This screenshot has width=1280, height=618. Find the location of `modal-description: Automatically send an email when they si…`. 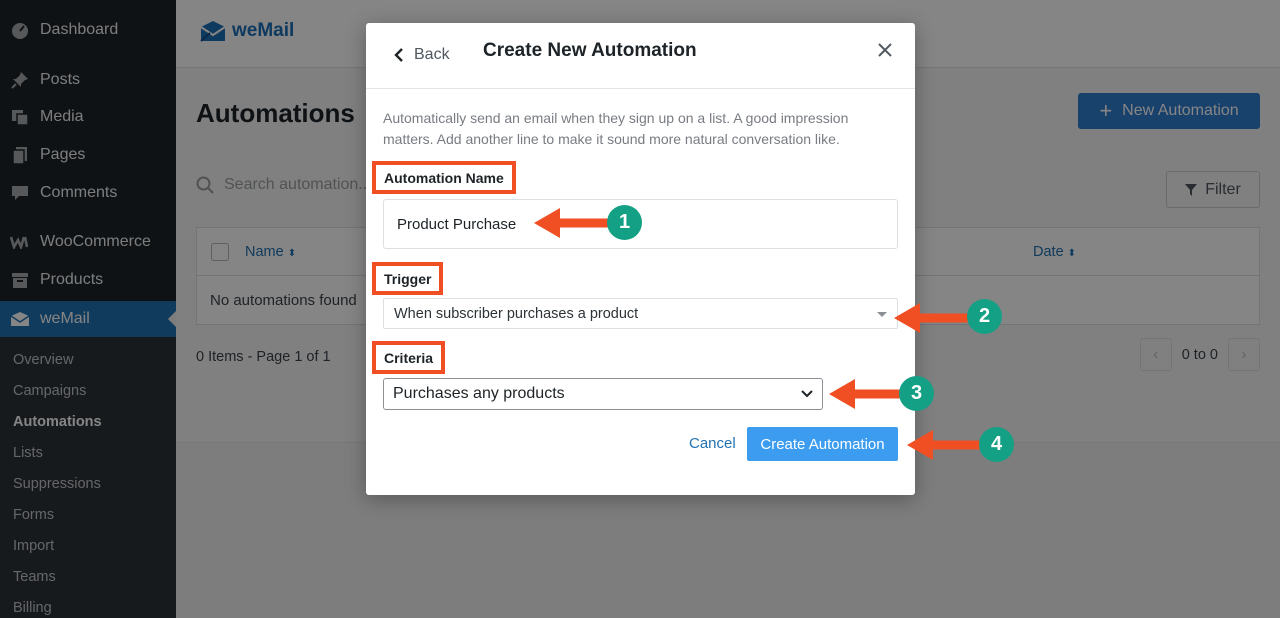

modal-description: Automatically send an email when they si… is located at coordinates (616, 128).